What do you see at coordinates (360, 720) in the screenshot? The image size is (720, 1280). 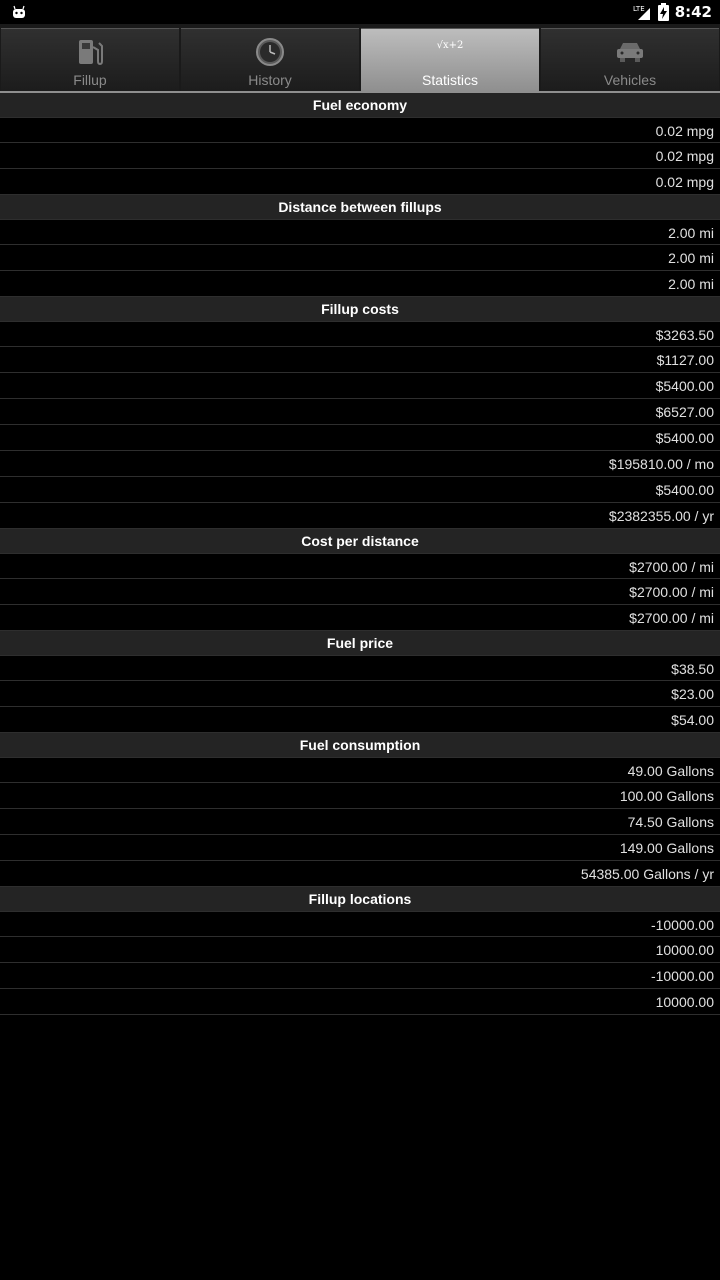 I see `stat-value-row: $54.00` at bounding box center [360, 720].